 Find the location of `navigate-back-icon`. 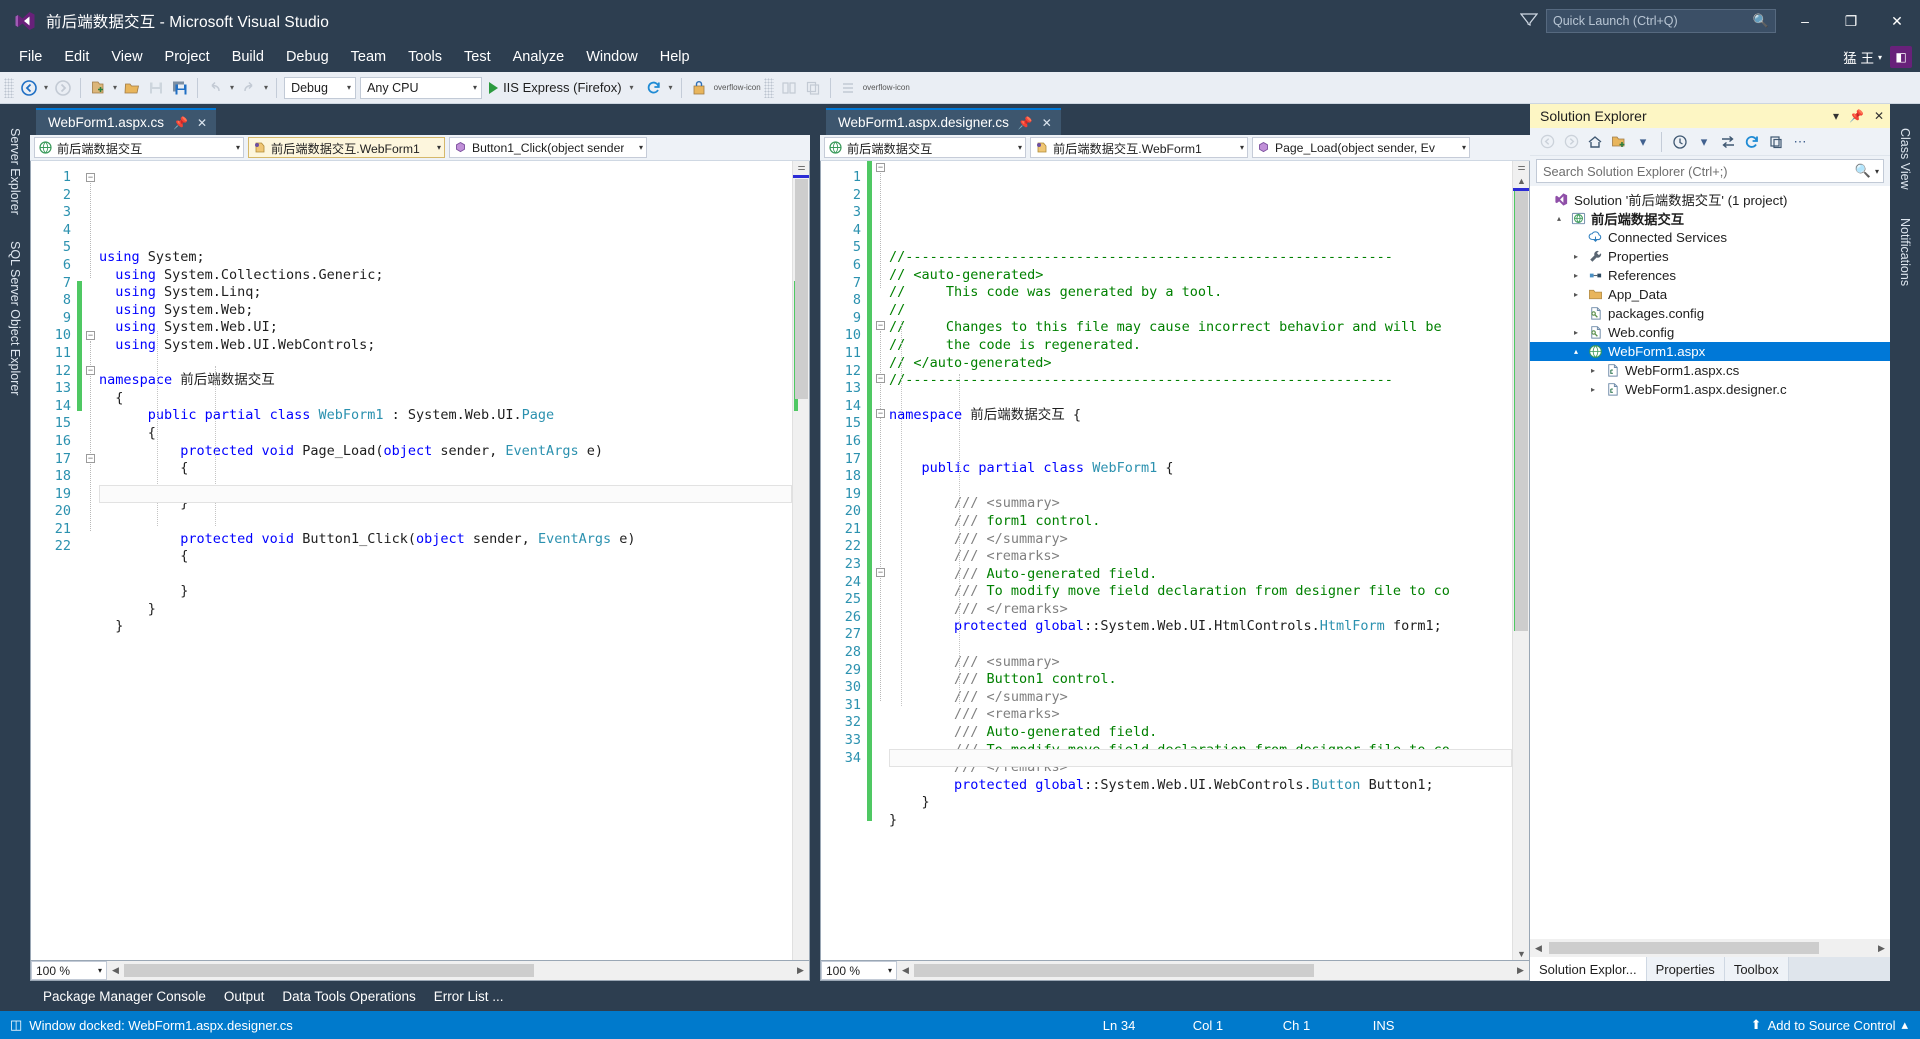

navigate-back-icon is located at coordinates (29, 88).